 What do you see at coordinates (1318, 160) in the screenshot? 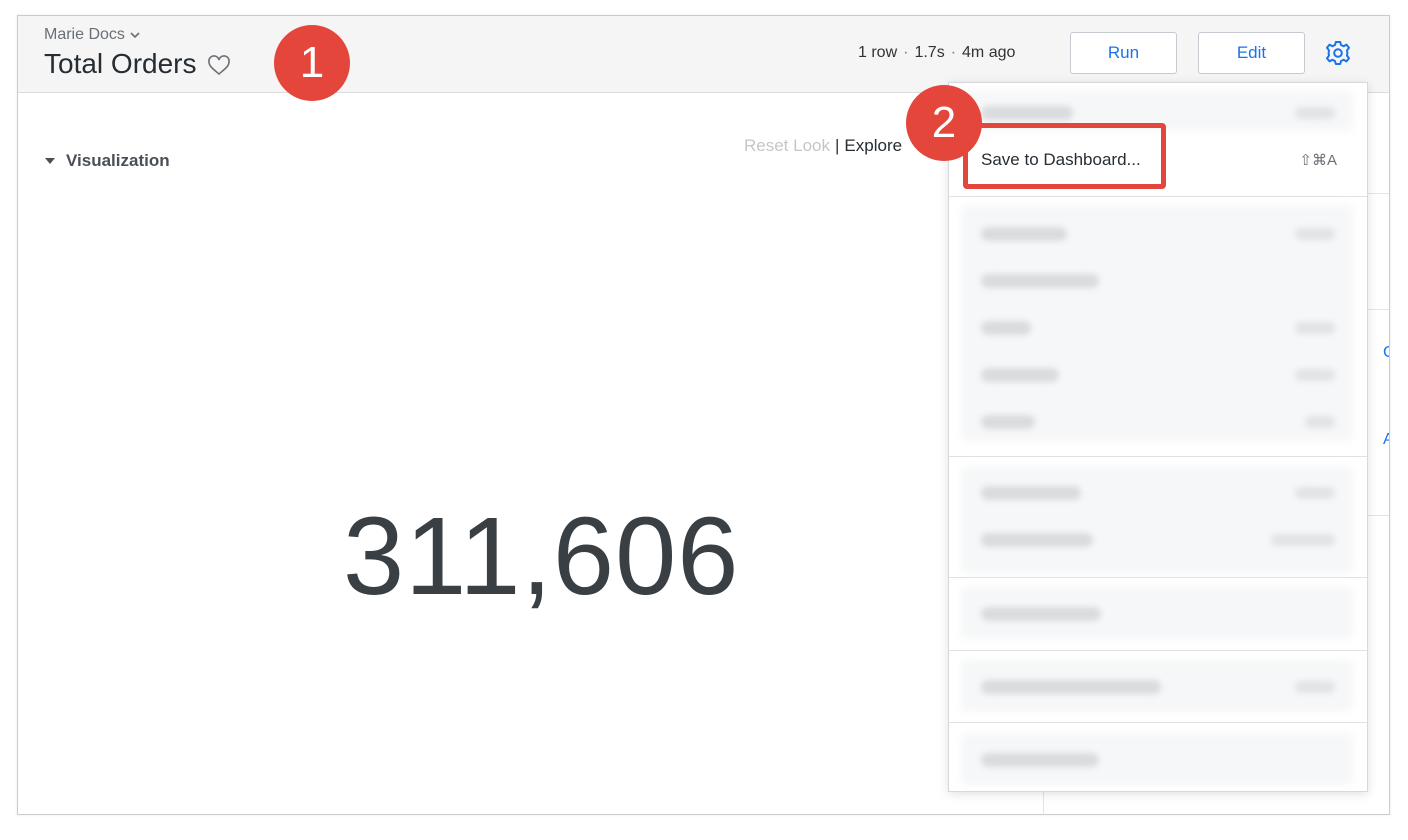
I see `menu-item-shortcut: ⇧⌘A` at bounding box center [1318, 160].